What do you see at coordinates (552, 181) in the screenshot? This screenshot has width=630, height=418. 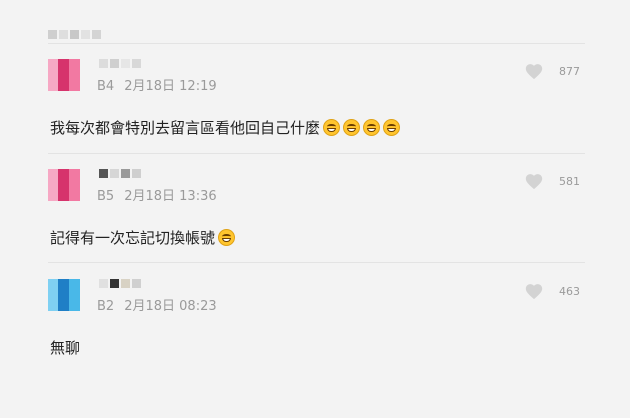 I see `like-button: 581` at bounding box center [552, 181].